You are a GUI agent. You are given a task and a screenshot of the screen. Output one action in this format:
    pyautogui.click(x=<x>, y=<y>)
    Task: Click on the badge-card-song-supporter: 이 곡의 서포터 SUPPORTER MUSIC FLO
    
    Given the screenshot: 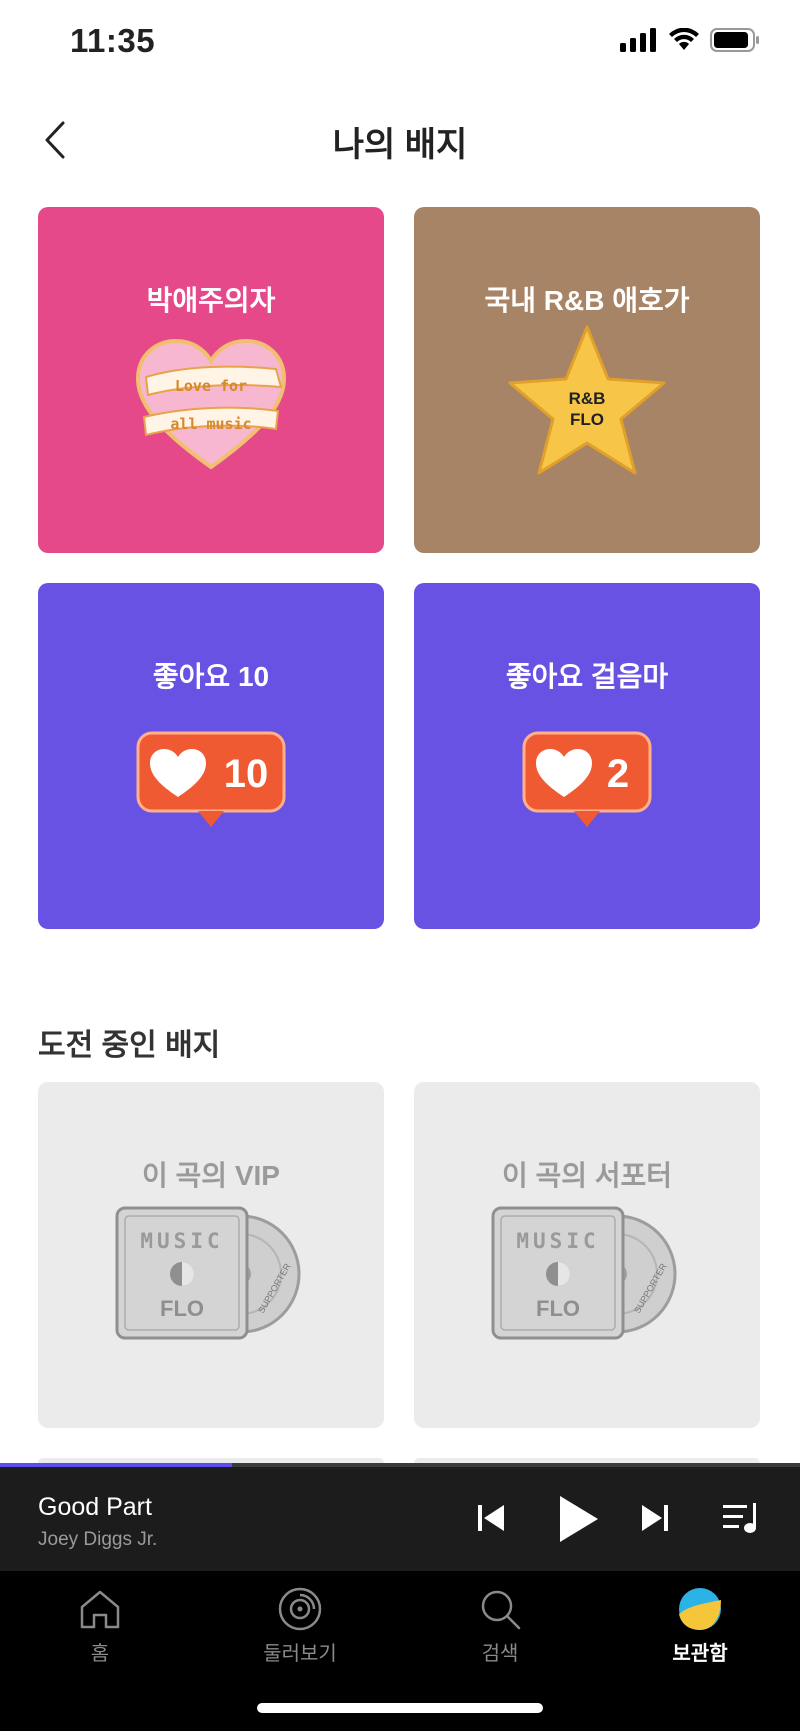 What is the action you would take?
    pyautogui.click(x=587, y=1255)
    